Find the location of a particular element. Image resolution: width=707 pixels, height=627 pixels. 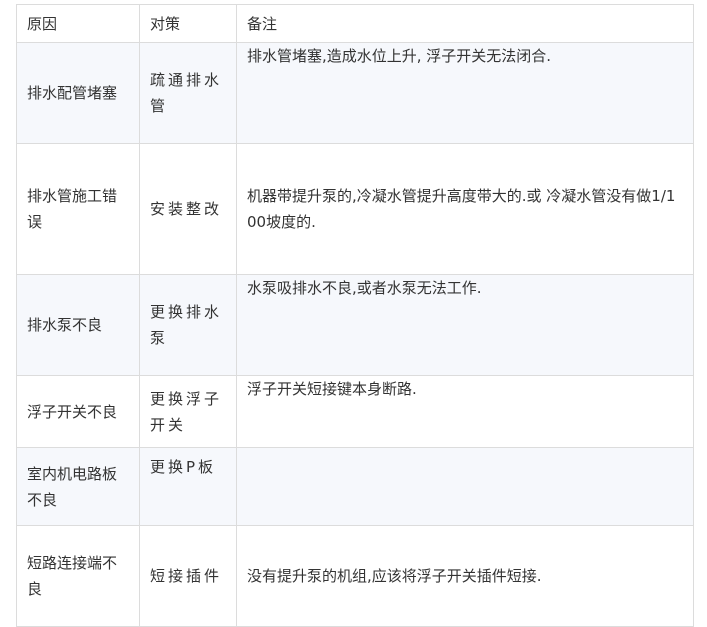

table-row: 浮子开关不良 更换浮子开关 浮子开关短接键本身断路. is located at coordinates (355, 411).